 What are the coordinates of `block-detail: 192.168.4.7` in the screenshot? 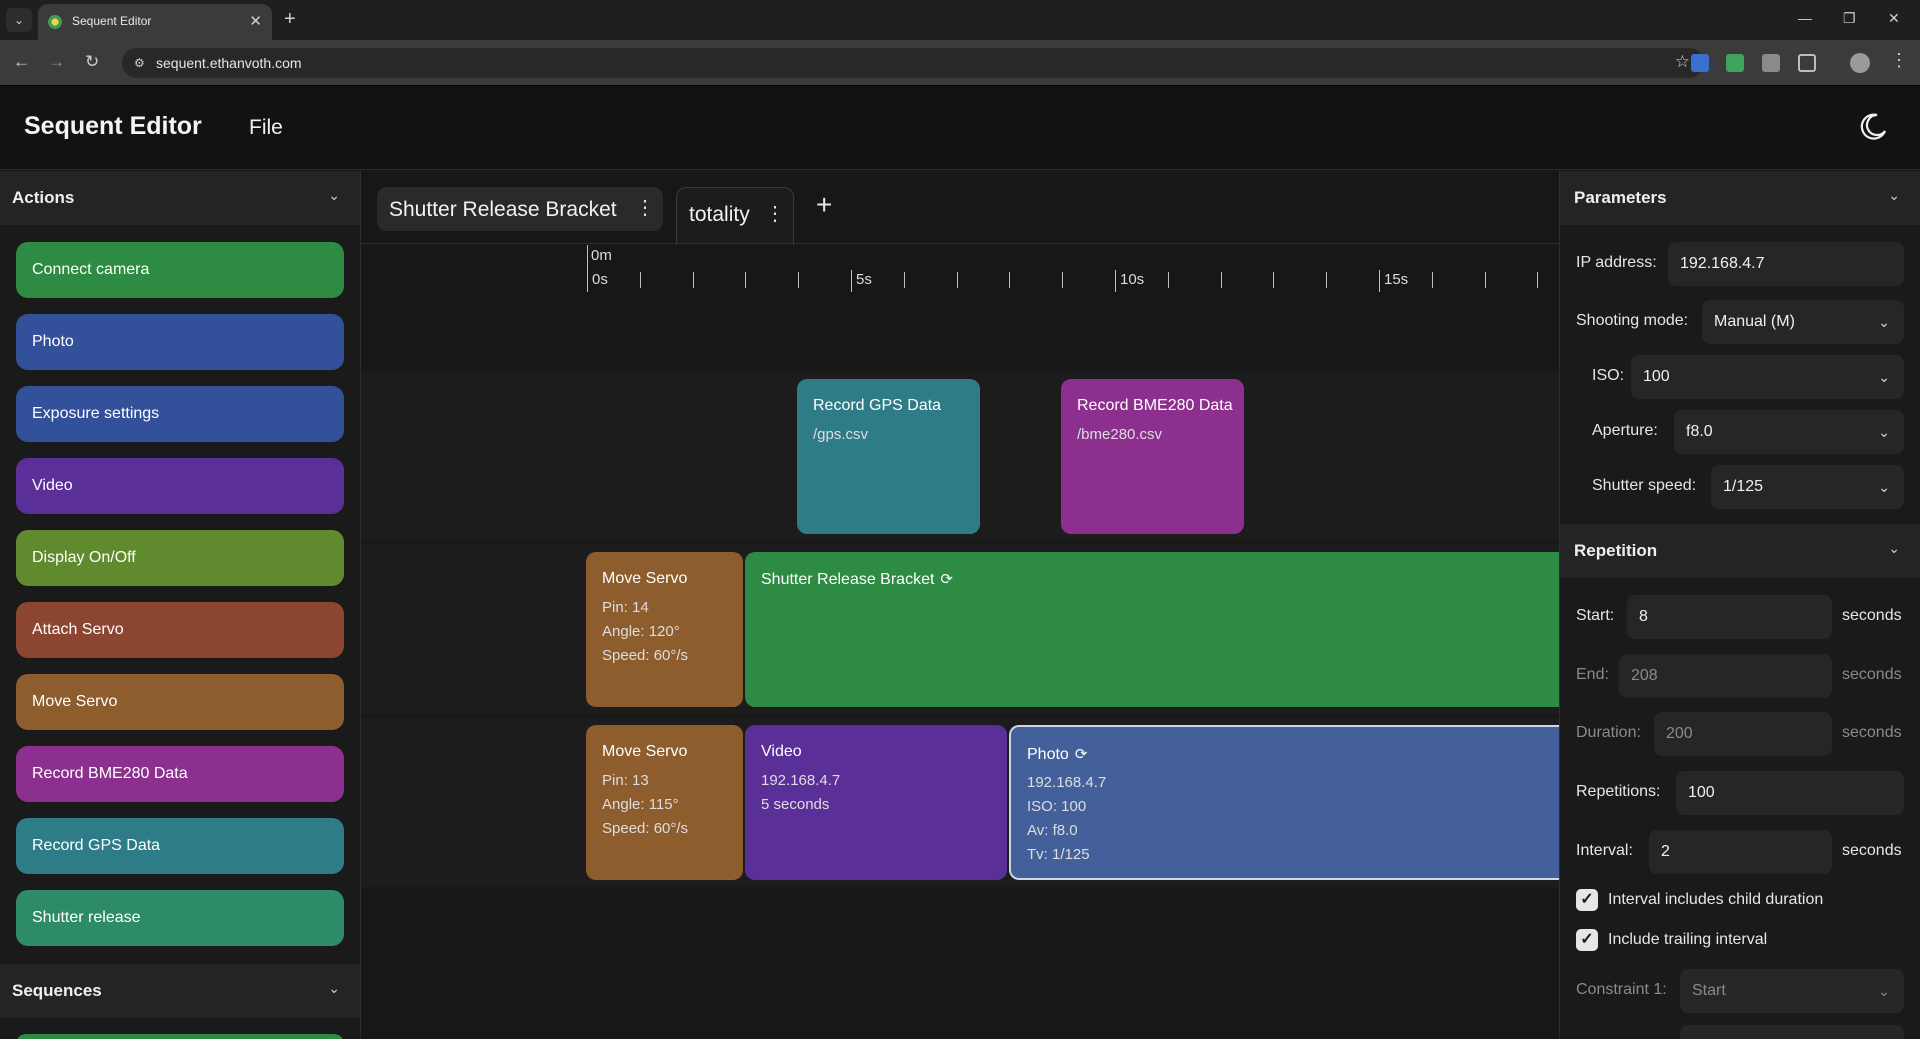 It's located at (1067, 782).